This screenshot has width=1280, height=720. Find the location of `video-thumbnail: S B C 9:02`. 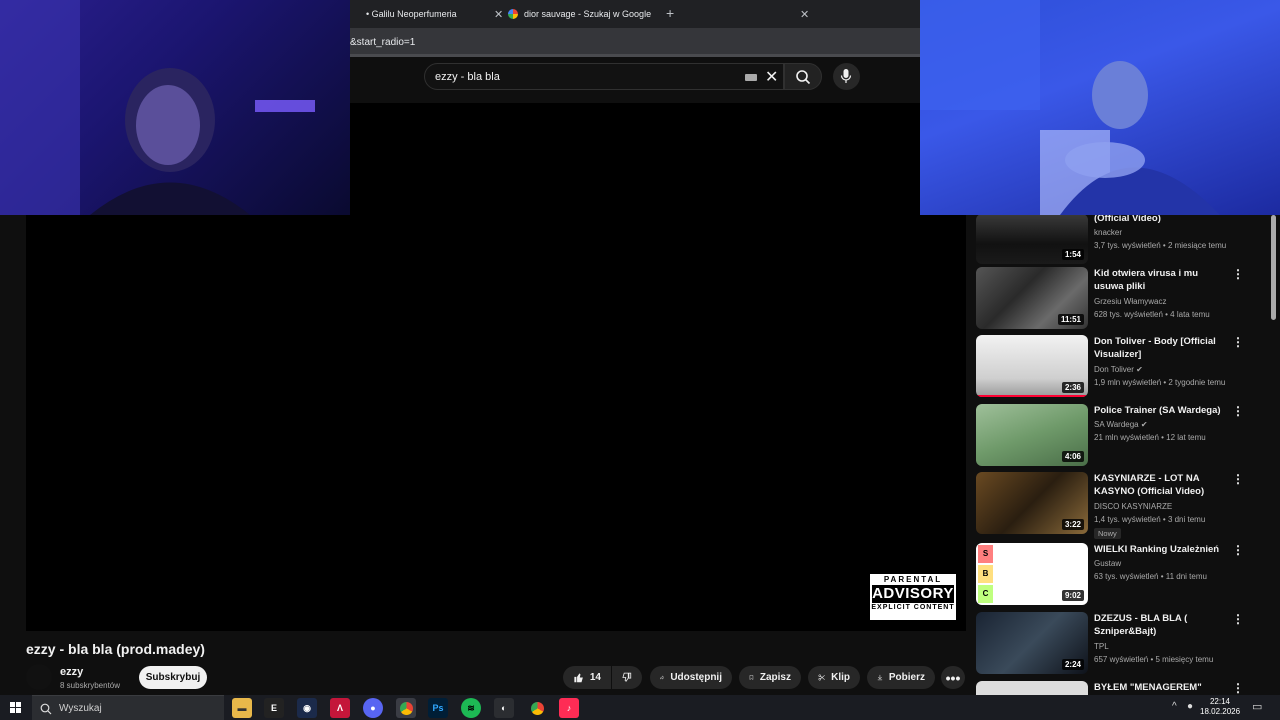

video-thumbnail: S B C 9:02 is located at coordinates (1032, 574).